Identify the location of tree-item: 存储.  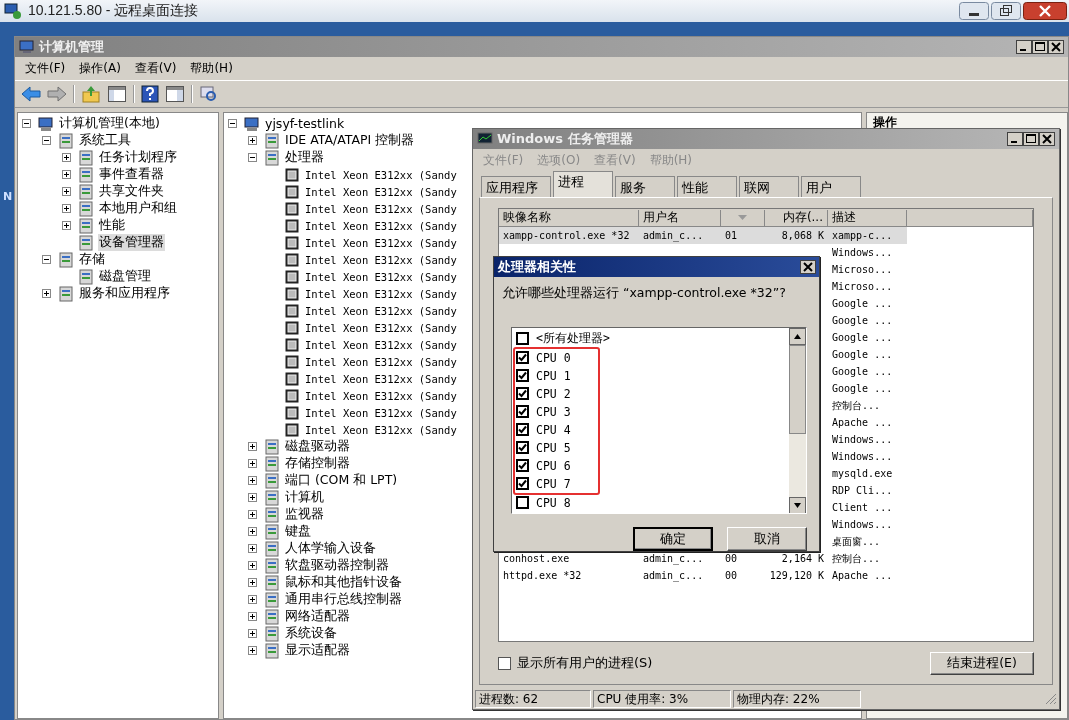
(92, 259).